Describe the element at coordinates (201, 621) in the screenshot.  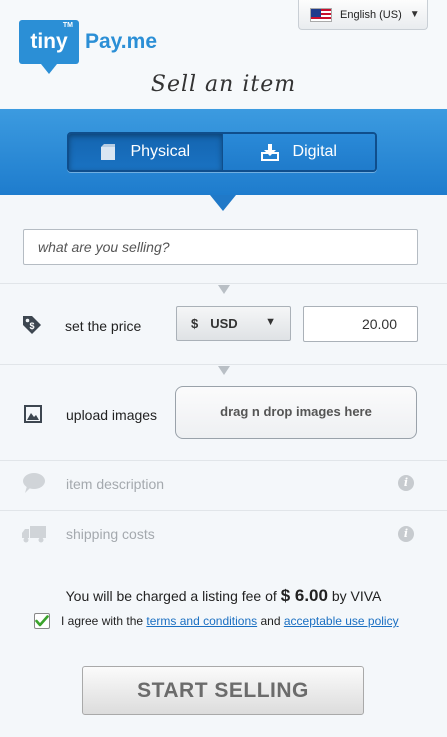
I see `terms-link: terms and conditions` at that location.